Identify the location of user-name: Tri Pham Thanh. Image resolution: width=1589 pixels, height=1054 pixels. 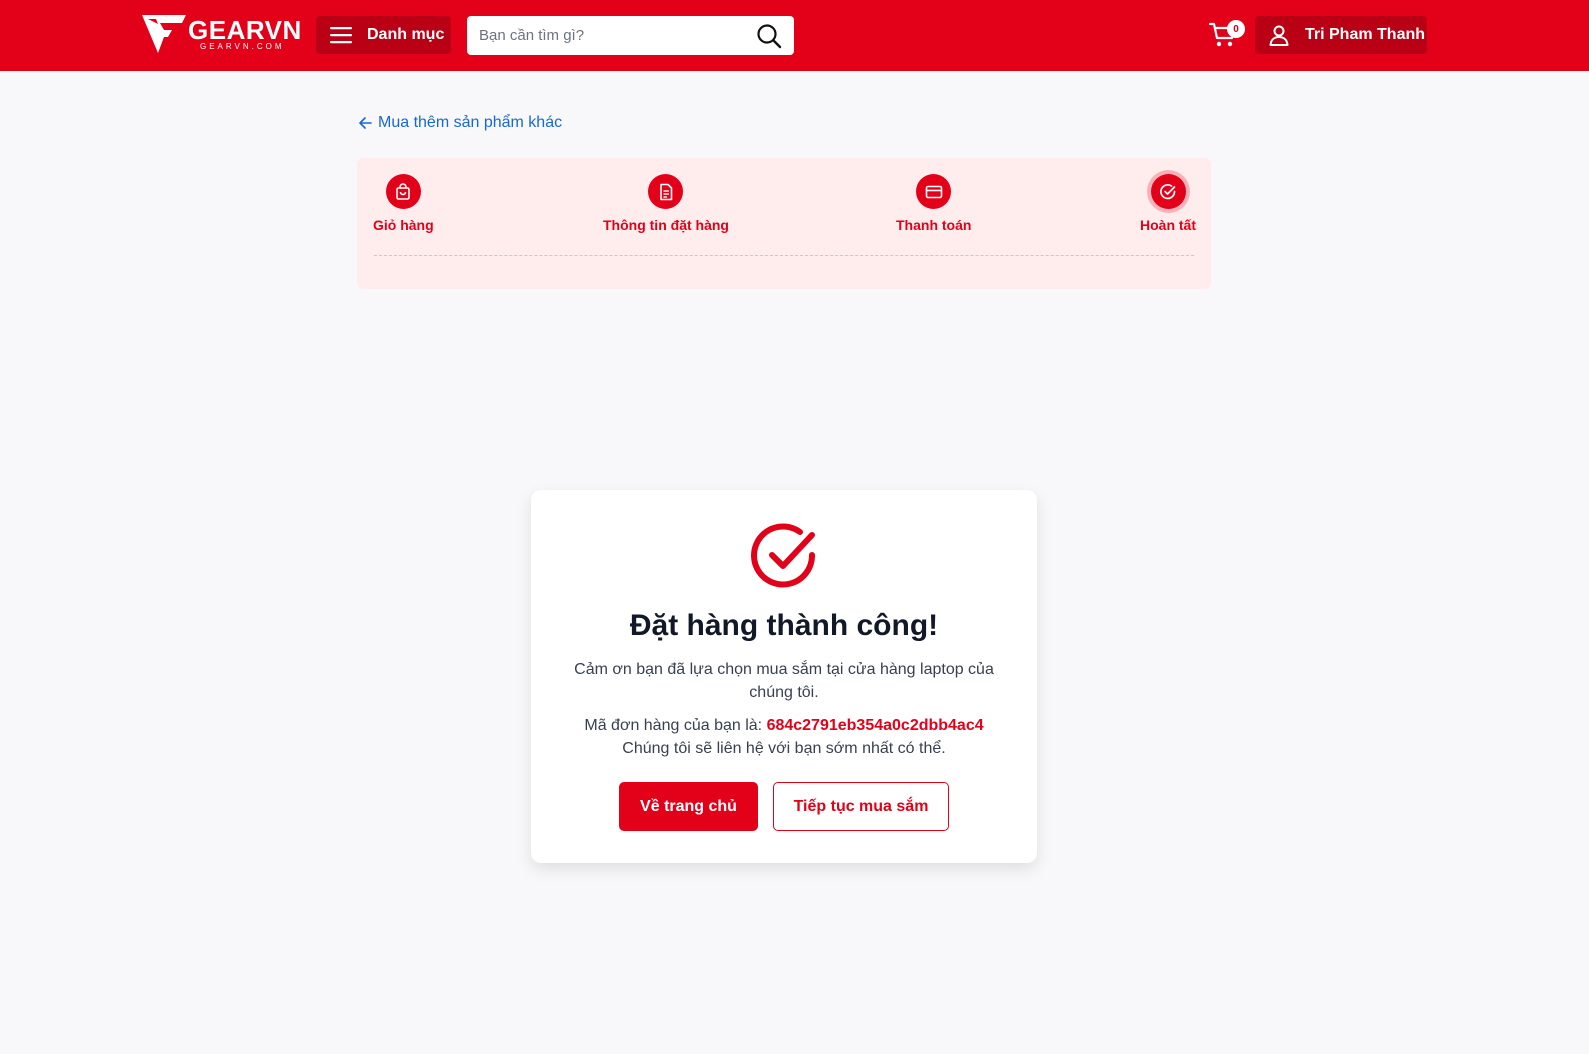
(1365, 34).